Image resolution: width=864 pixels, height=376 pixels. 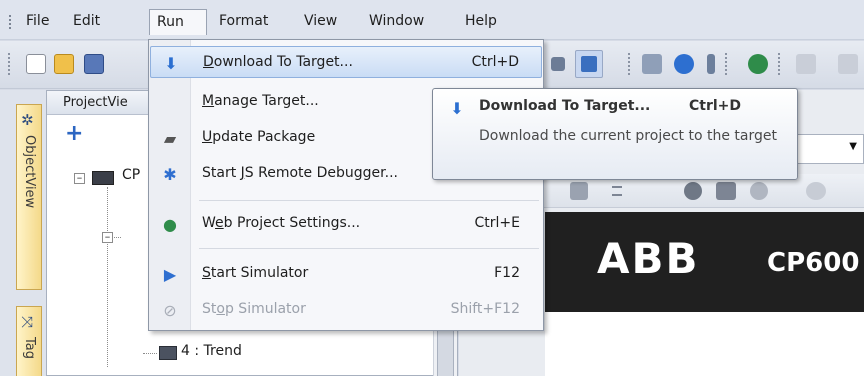 I want to click on properties-icon, so click(x=652, y=64).